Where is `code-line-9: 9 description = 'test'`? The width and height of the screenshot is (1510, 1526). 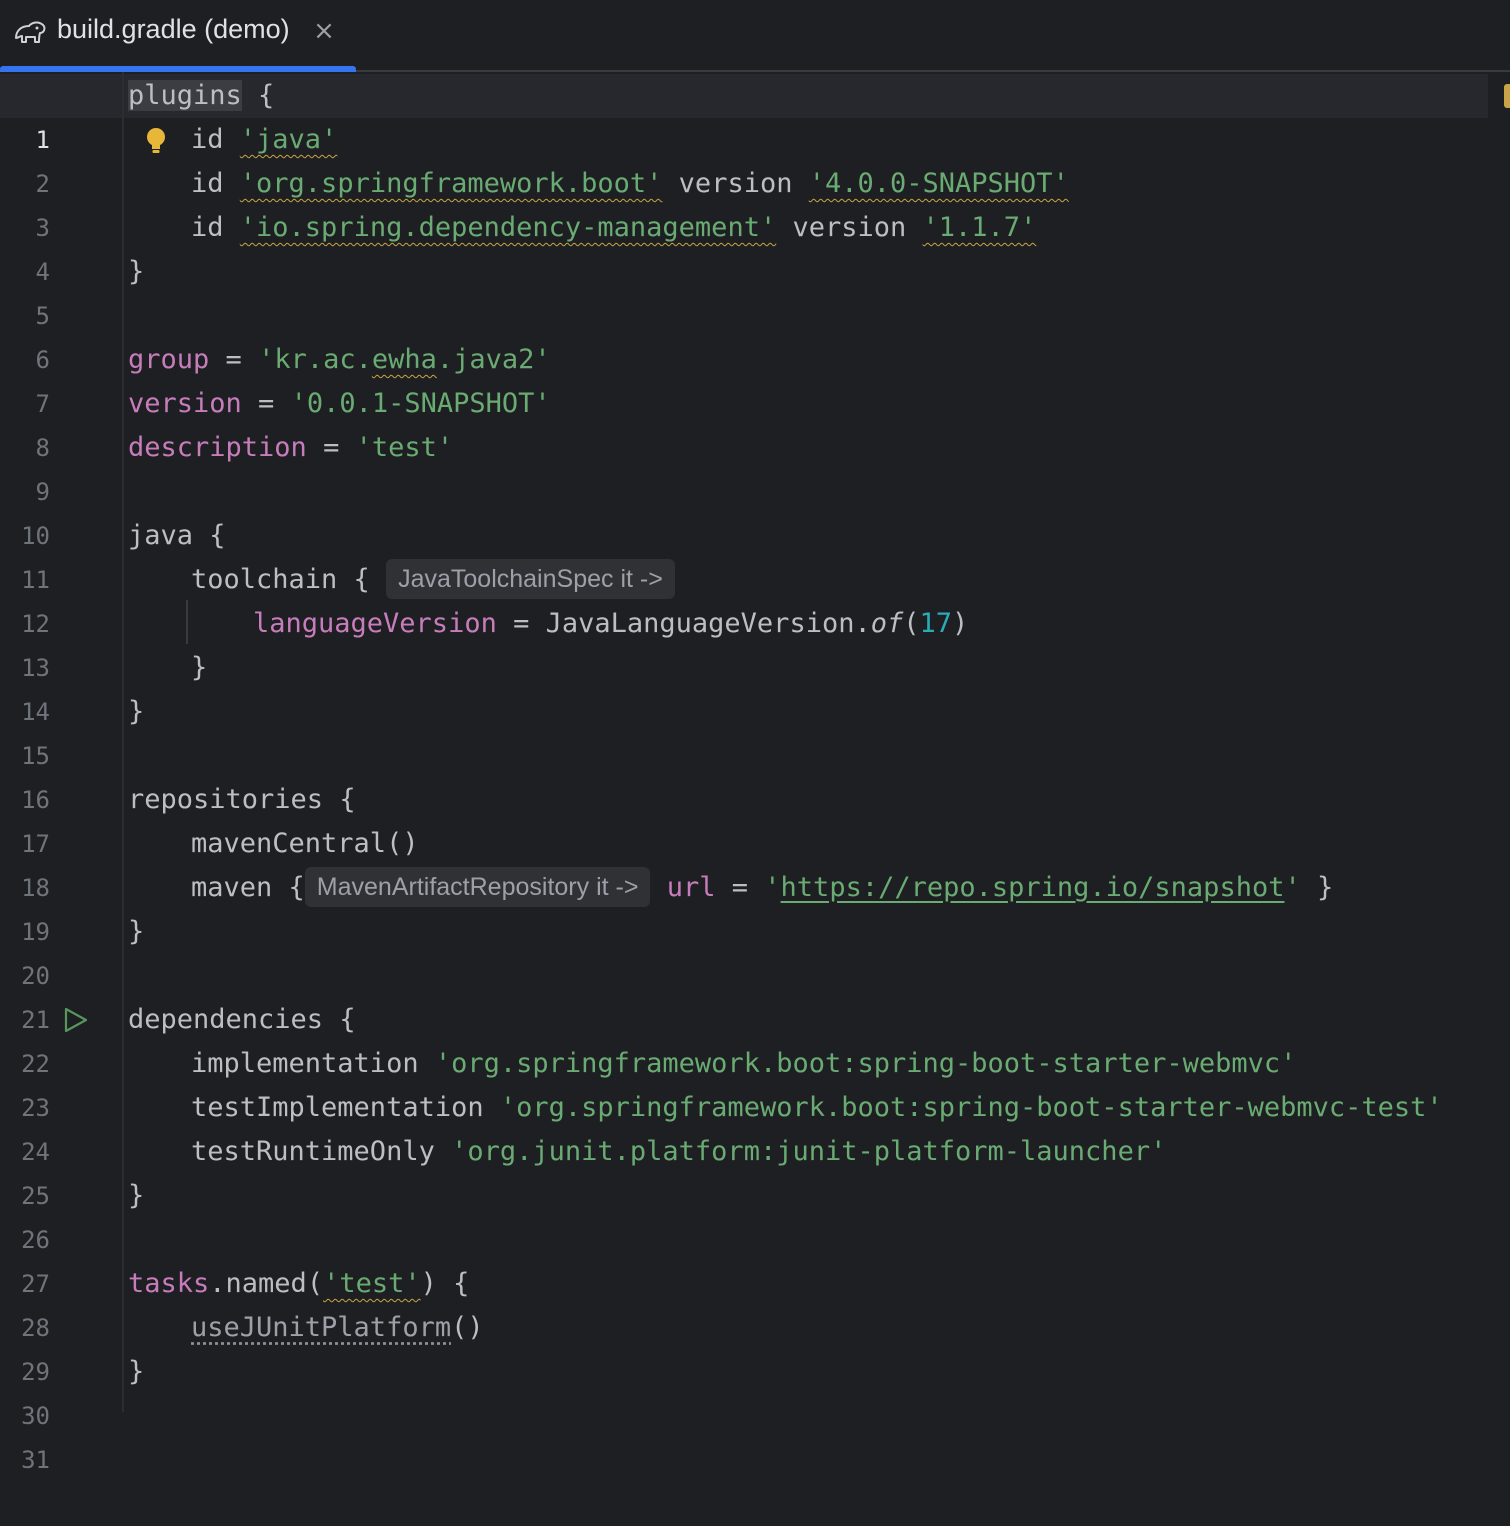 code-line-9: 9 description = 'test' is located at coordinates (750, 466).